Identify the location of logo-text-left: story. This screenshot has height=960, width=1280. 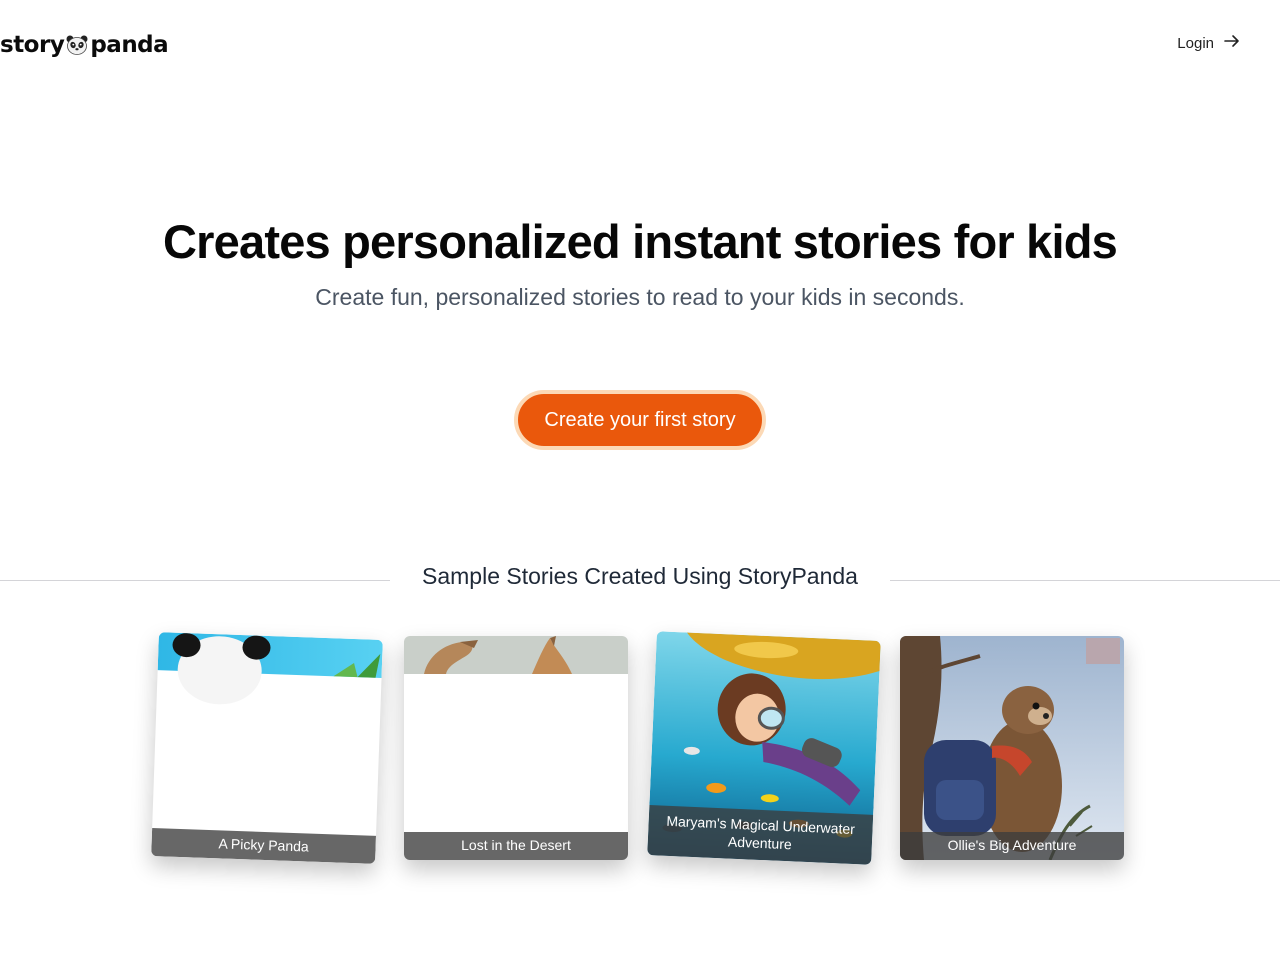
(32, 45).